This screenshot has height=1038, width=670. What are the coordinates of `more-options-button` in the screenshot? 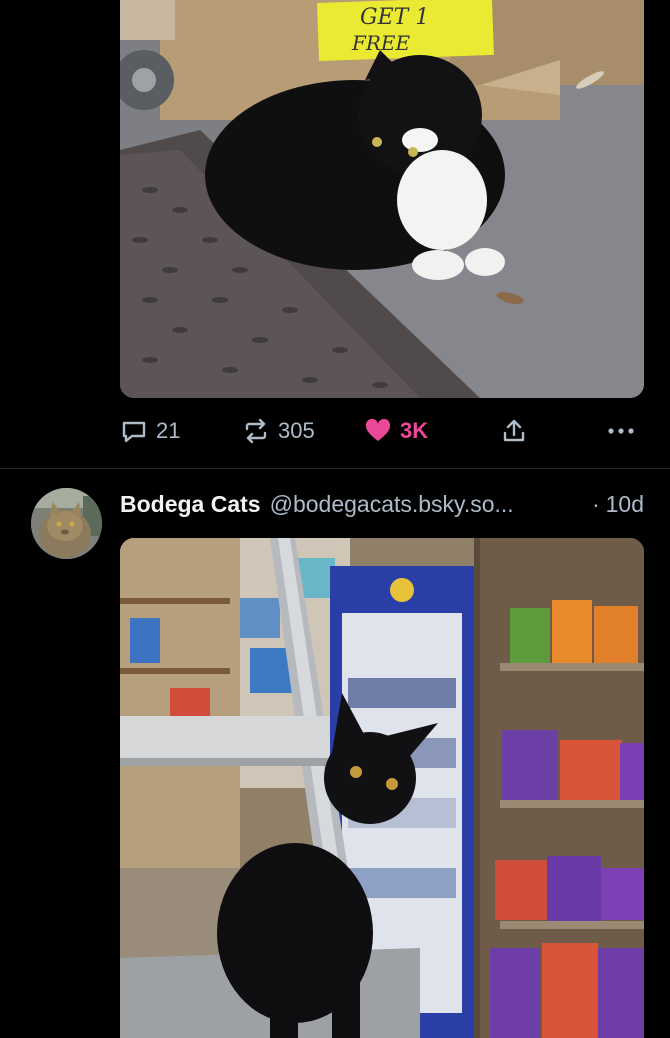 It's located at (621, 431).